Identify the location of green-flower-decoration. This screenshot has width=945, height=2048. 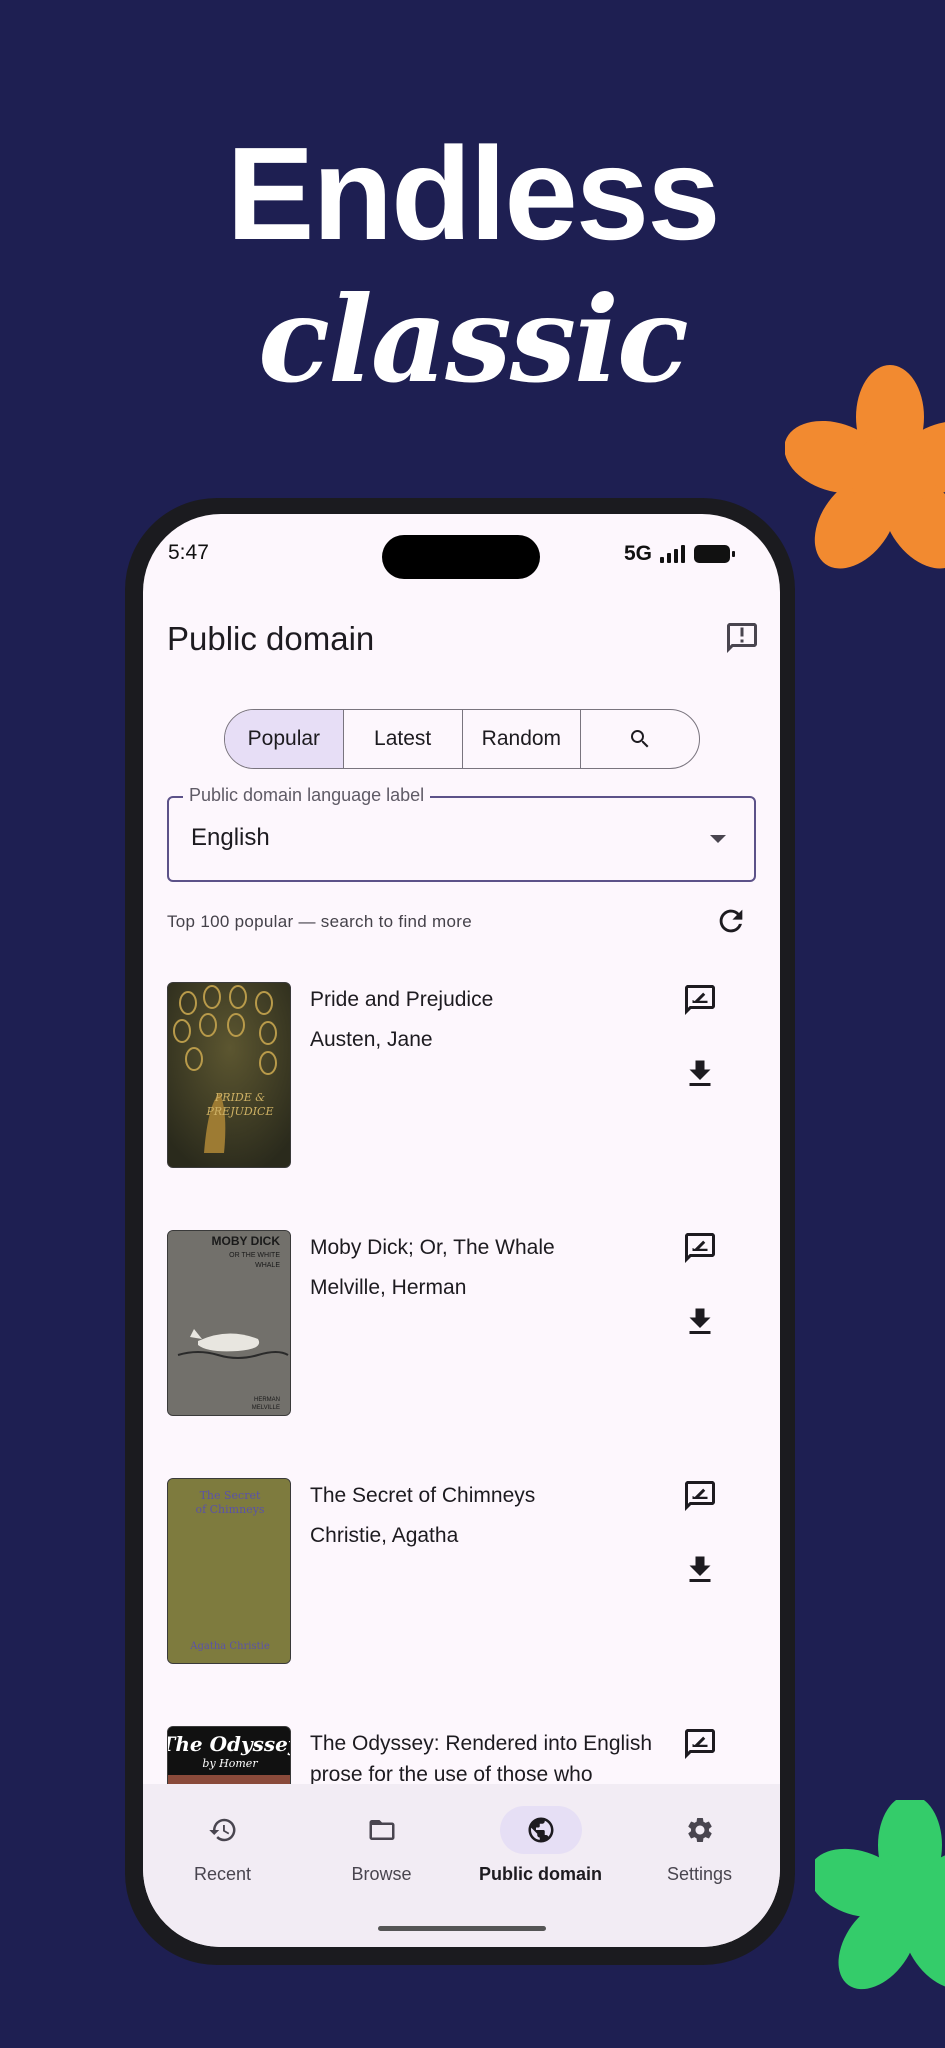
(880, 1895).